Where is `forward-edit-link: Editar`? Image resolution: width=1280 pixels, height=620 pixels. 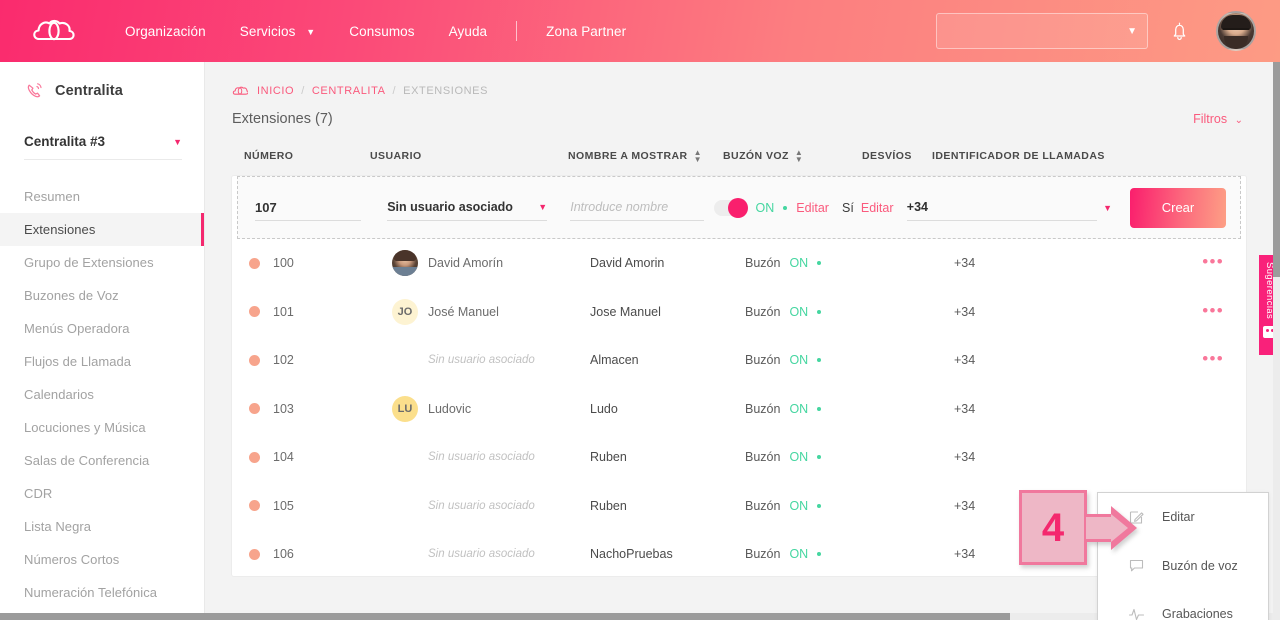 forward-edit-link: Editar is located at coordinates (877, 208).